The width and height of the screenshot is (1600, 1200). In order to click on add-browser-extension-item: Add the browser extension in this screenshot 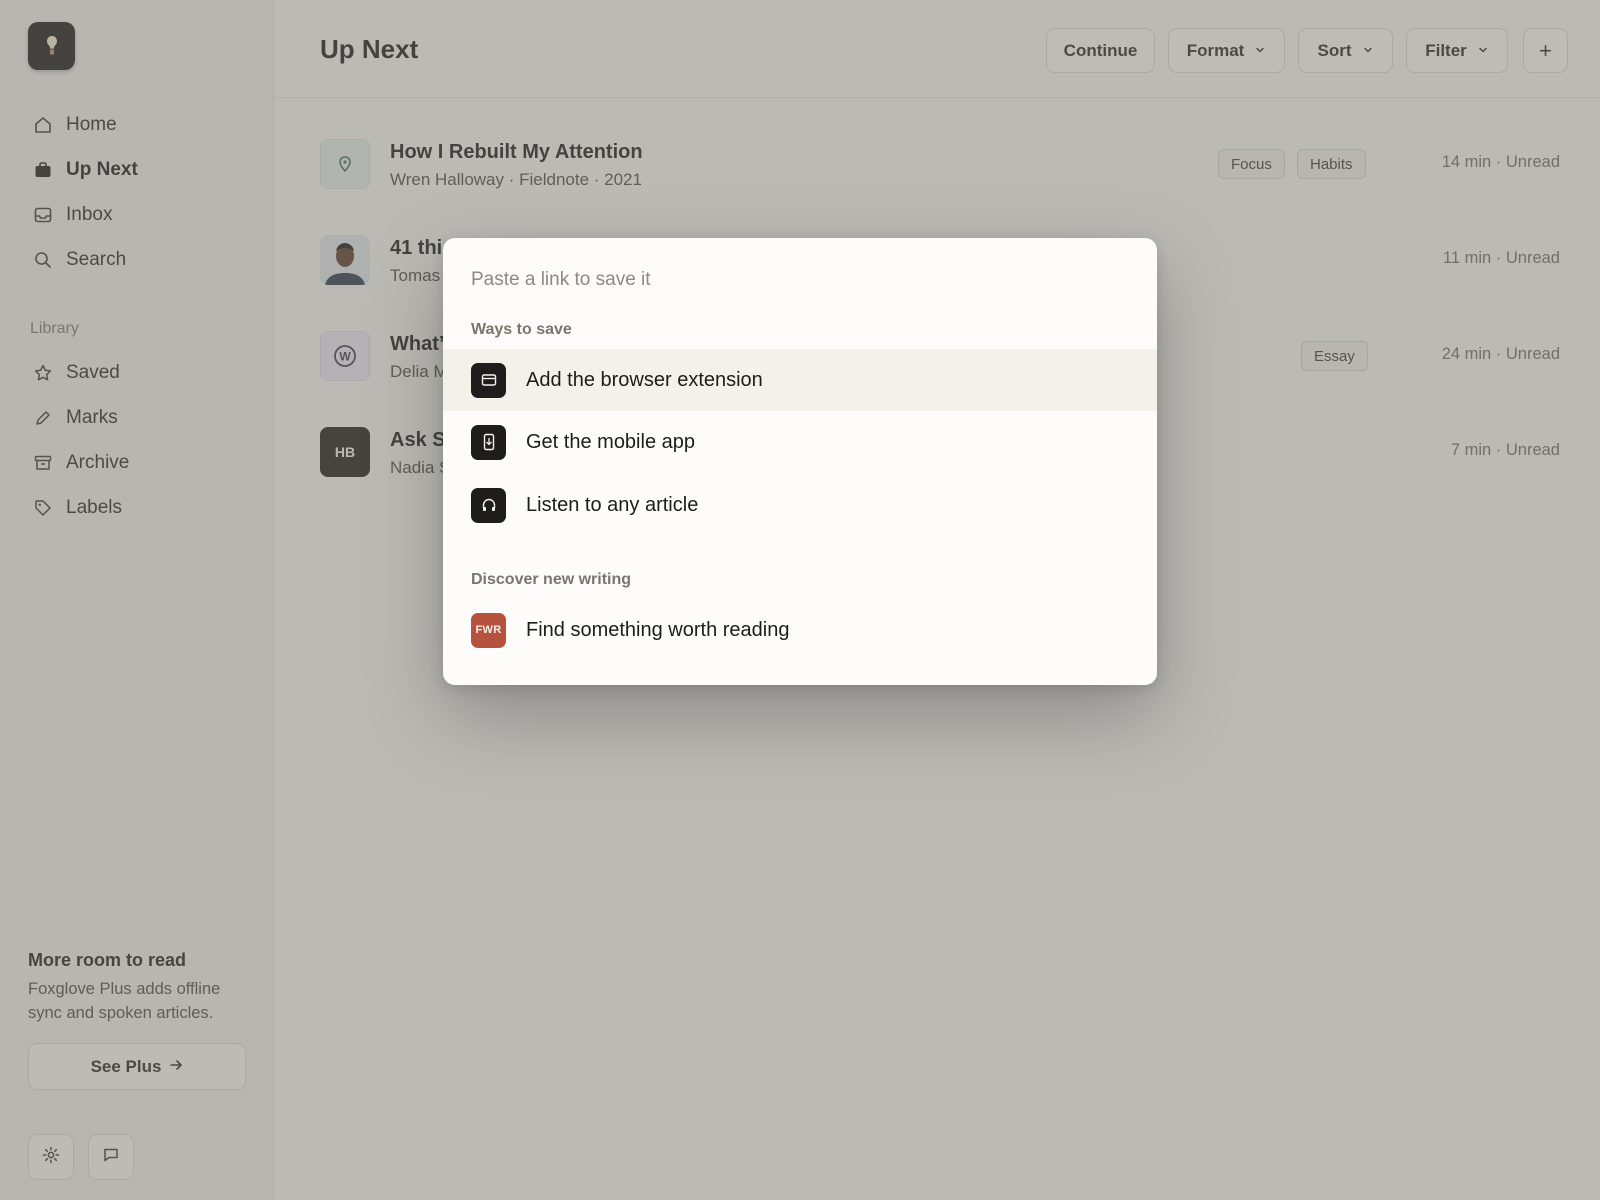, I will do `click(800, 380)`.